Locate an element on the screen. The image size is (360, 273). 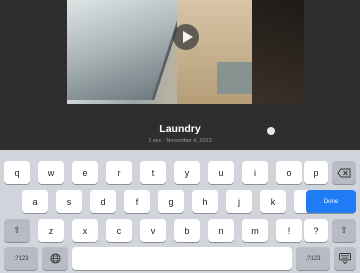
washing-machine-image is located at coordinates (128, 50).